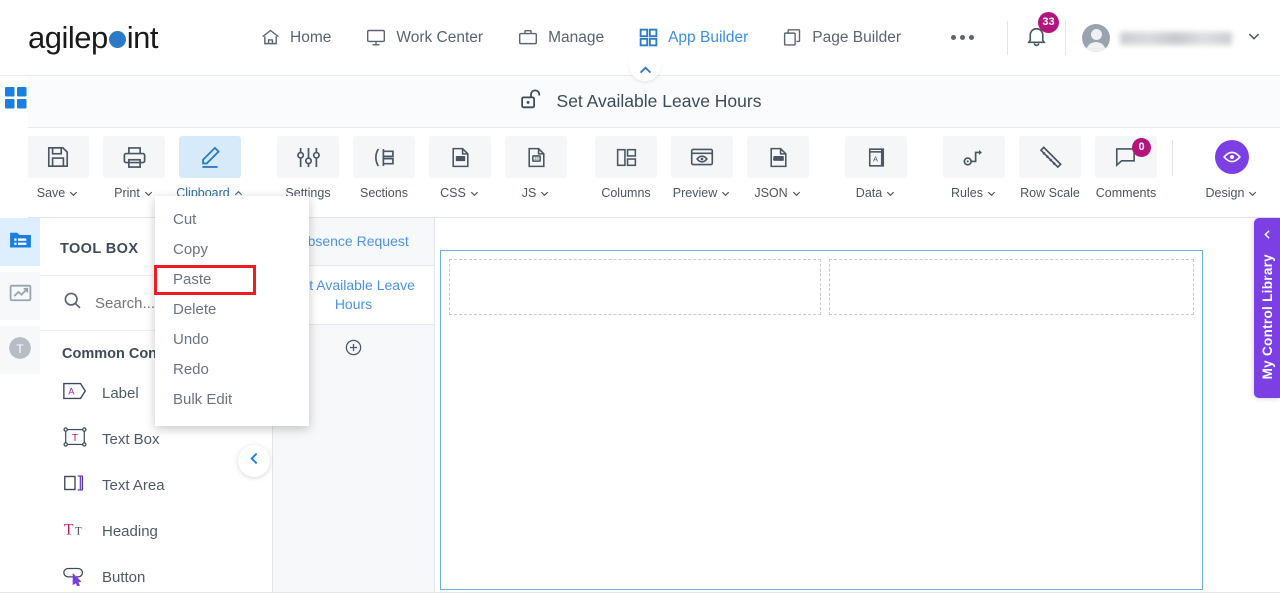 The image size is (1280, 593). Describe the element at coordinates (71, 392) in the screenshot. I see `svg-text: A` at that location.